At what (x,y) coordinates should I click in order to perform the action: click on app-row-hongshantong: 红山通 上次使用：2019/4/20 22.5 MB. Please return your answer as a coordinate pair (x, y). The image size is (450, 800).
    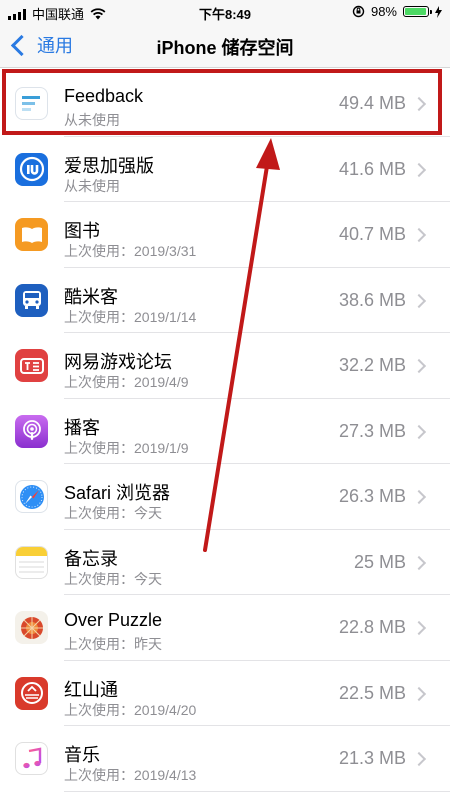
    Looking at the image, I should click on (225, 693).